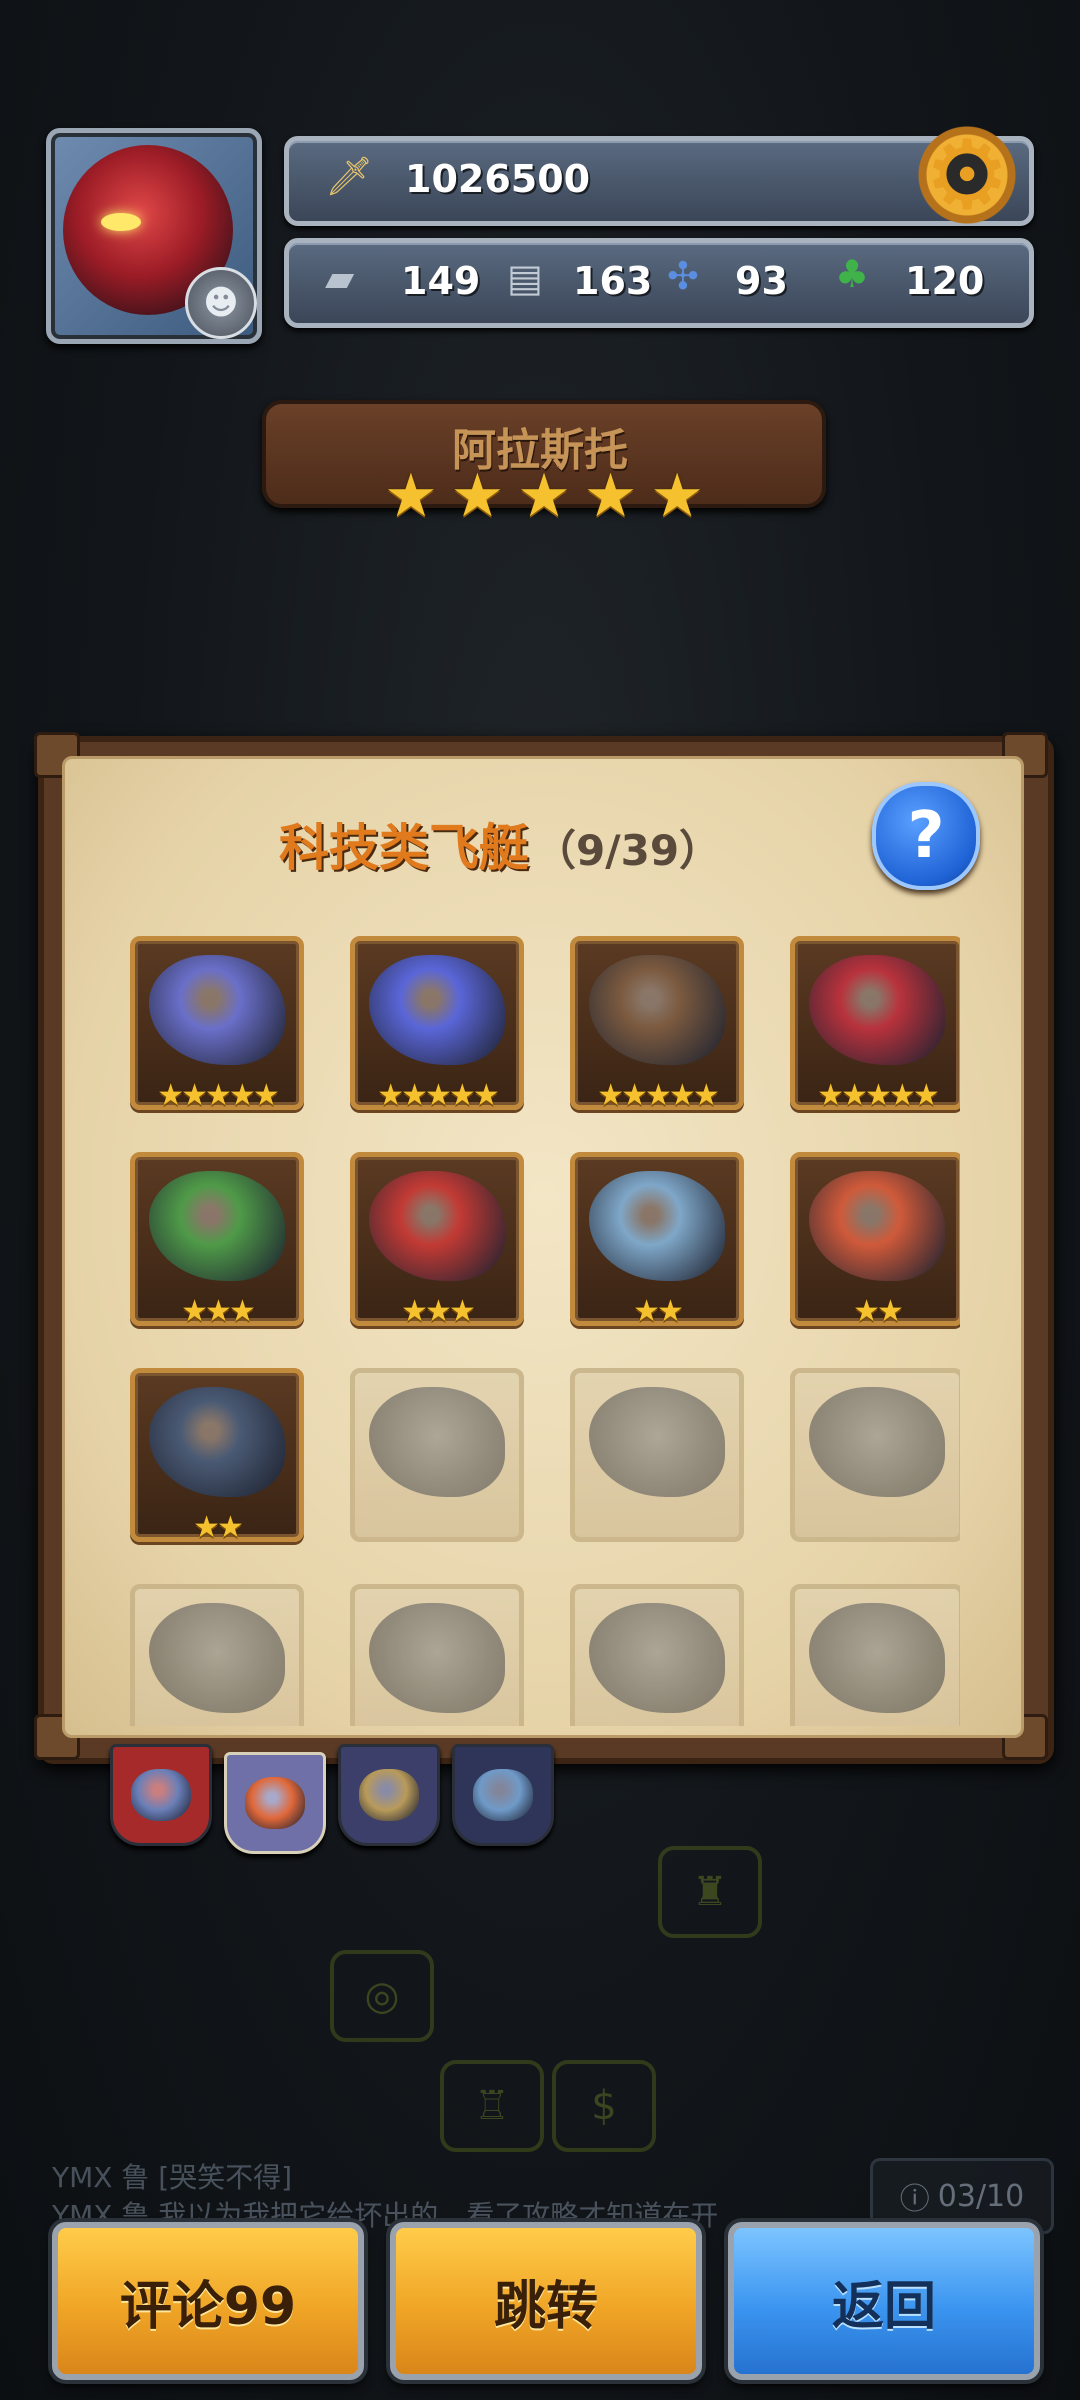  I want to click on tab-tech, so click(275, 1803).